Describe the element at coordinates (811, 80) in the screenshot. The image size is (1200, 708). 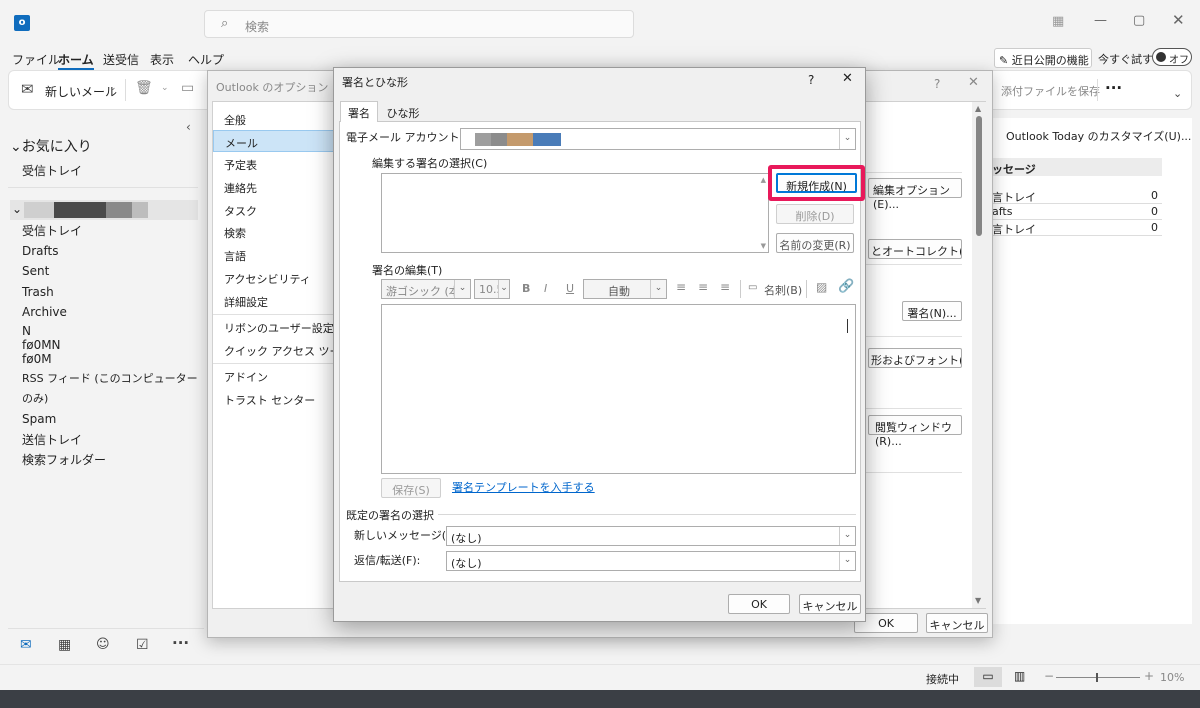
I see `help-icon: ?` at that location.